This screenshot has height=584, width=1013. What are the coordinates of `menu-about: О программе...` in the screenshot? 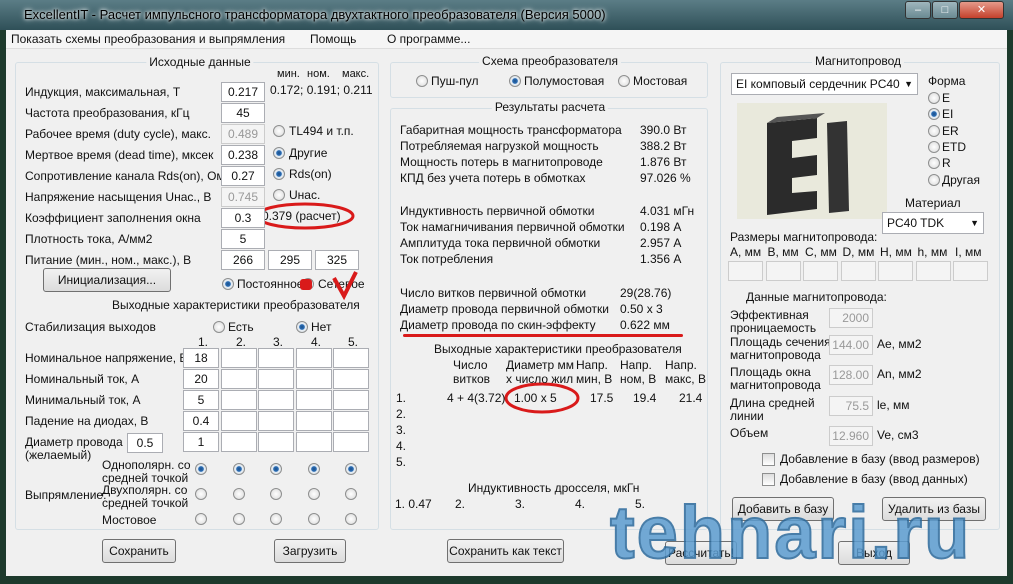 It's located at (428, 39).